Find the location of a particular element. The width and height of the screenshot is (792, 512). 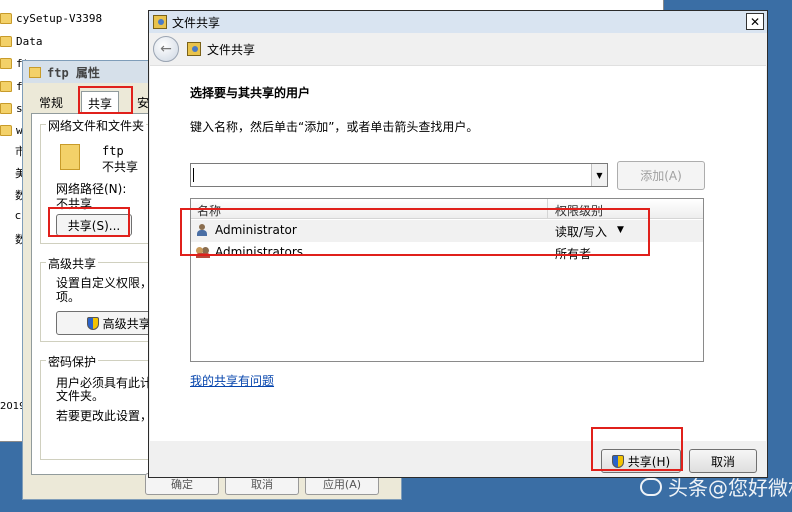

column-header-permission: 权限级别 is located at coordinates (579, 210).